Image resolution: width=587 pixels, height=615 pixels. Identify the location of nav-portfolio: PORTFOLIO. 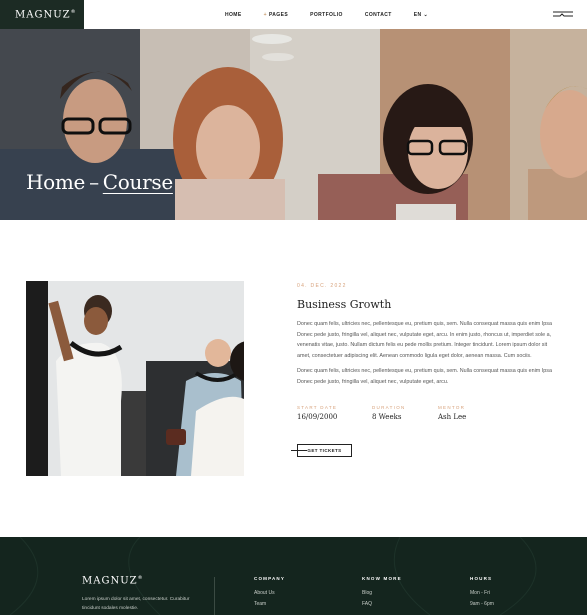
(326, 15).